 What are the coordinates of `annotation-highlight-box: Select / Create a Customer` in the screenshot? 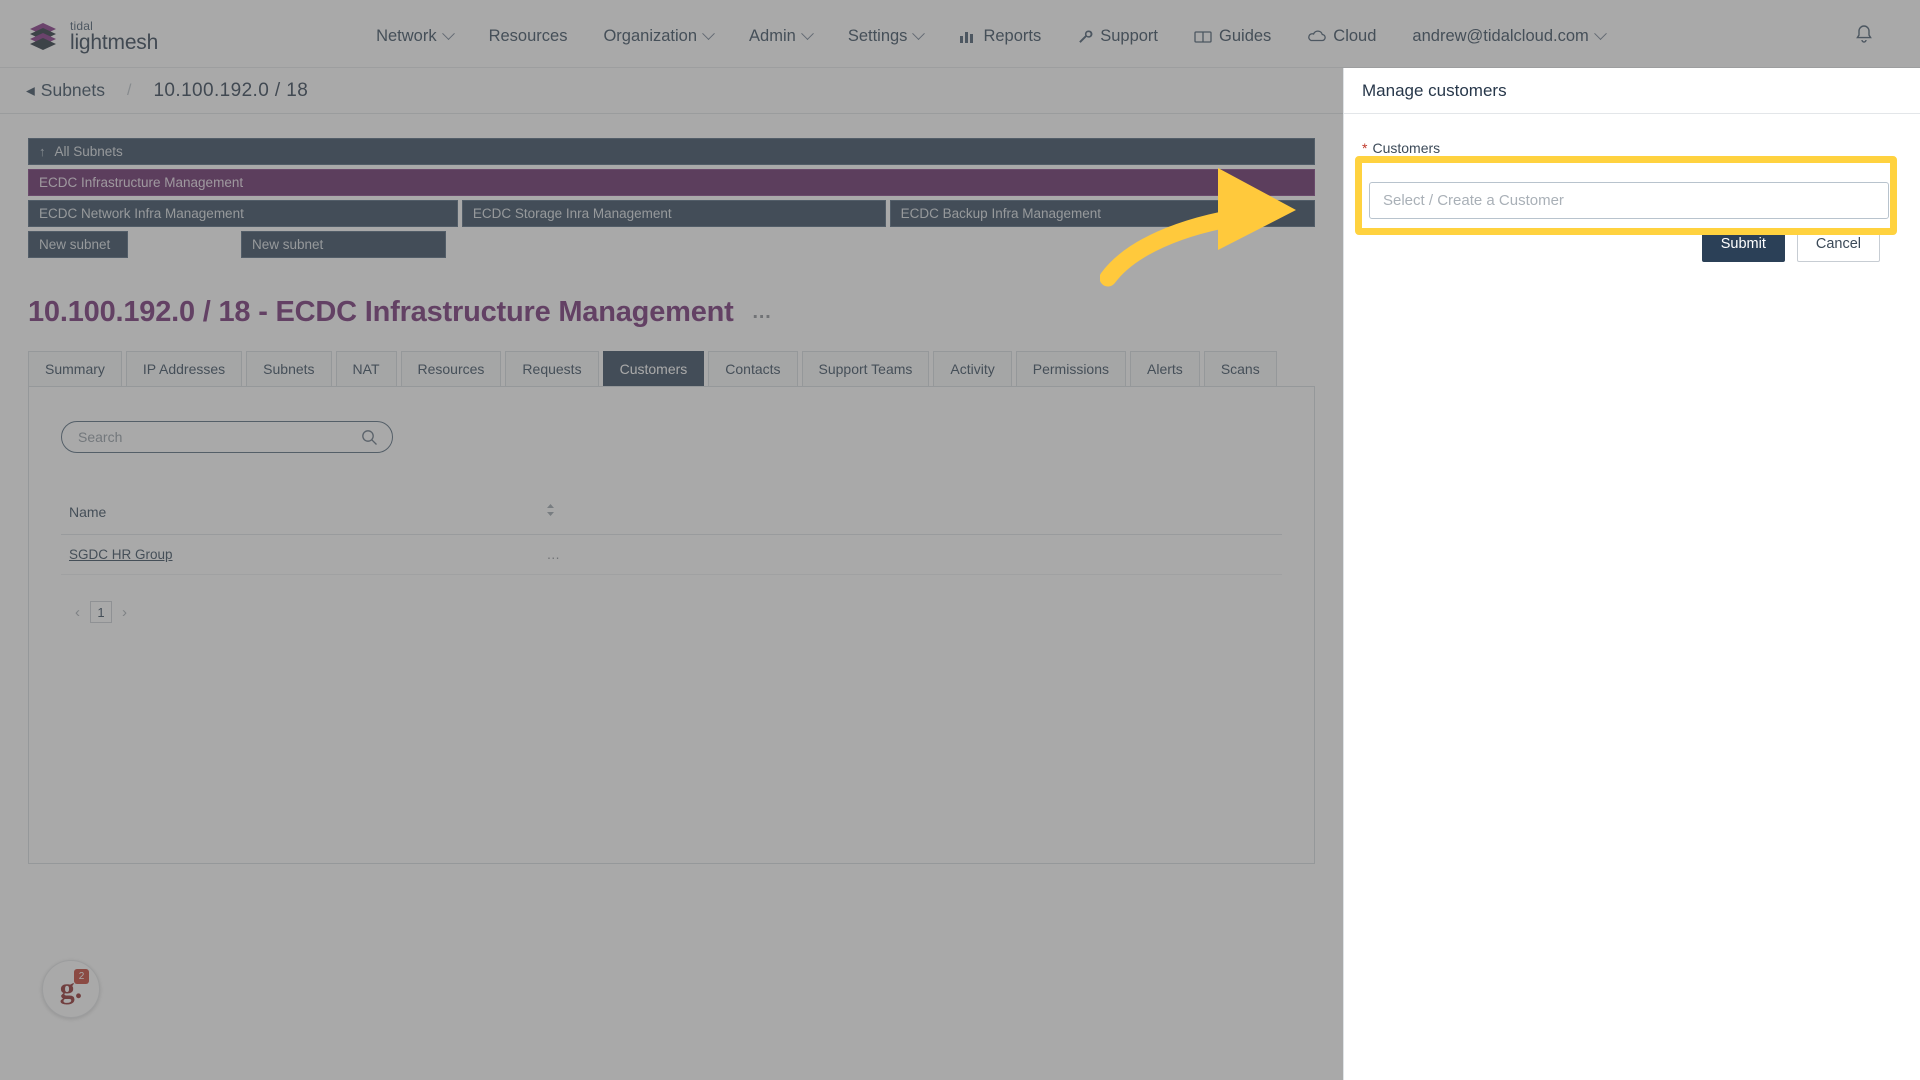 It's located at (1626, 195).